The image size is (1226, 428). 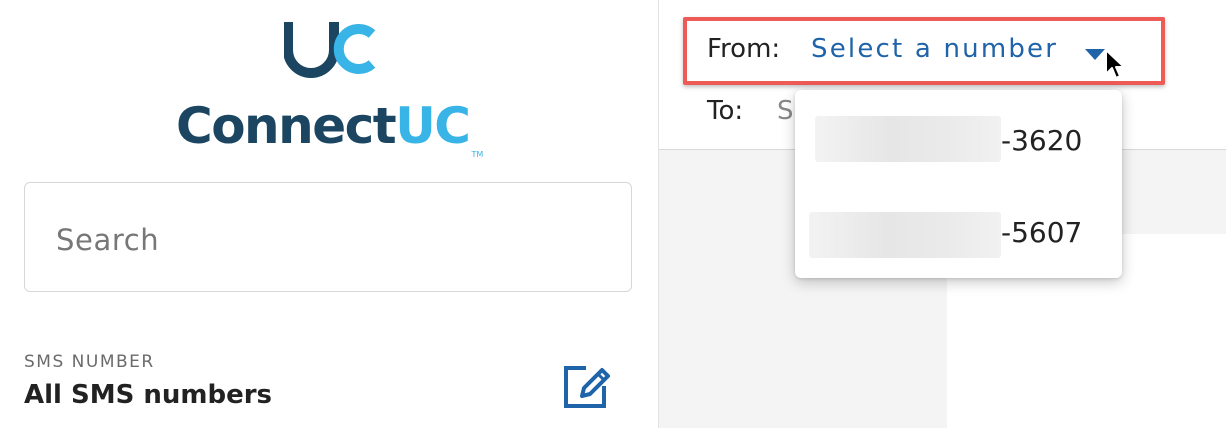 I want to click on logo-trademark: TM, so click(x=477, y=154).